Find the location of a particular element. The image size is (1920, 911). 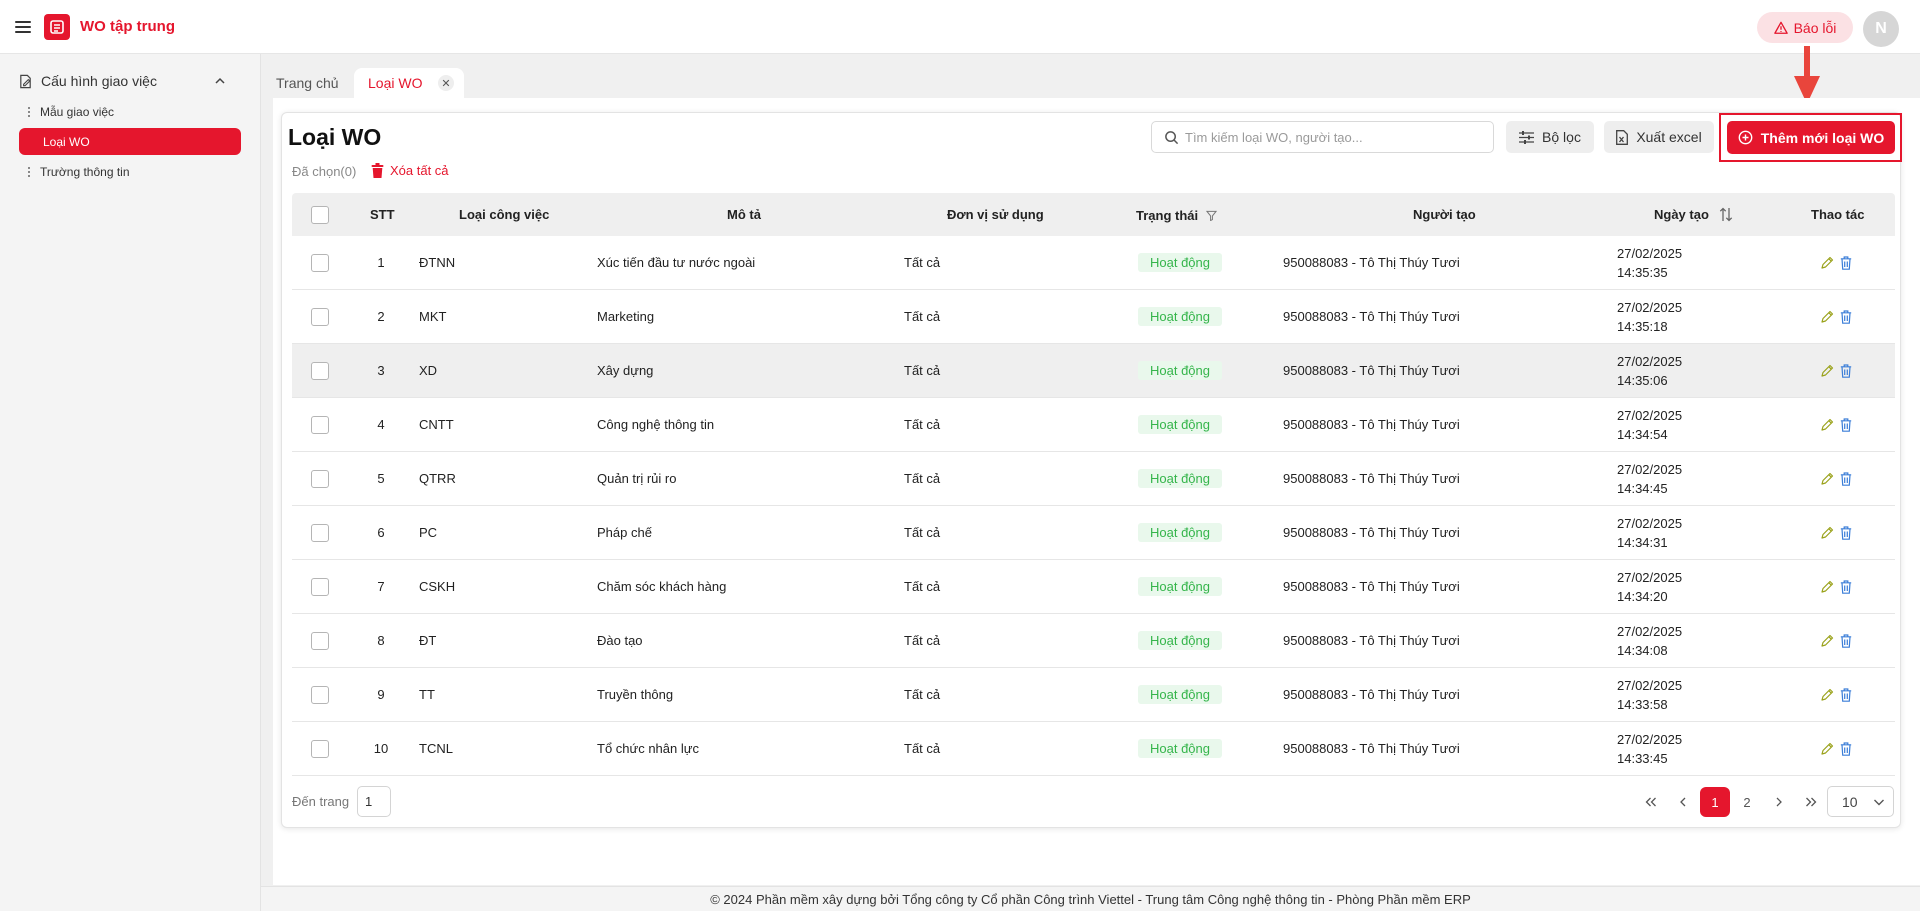

sidebar-item-info-fields: Trường thông tin is located at coordinates (130, 171).